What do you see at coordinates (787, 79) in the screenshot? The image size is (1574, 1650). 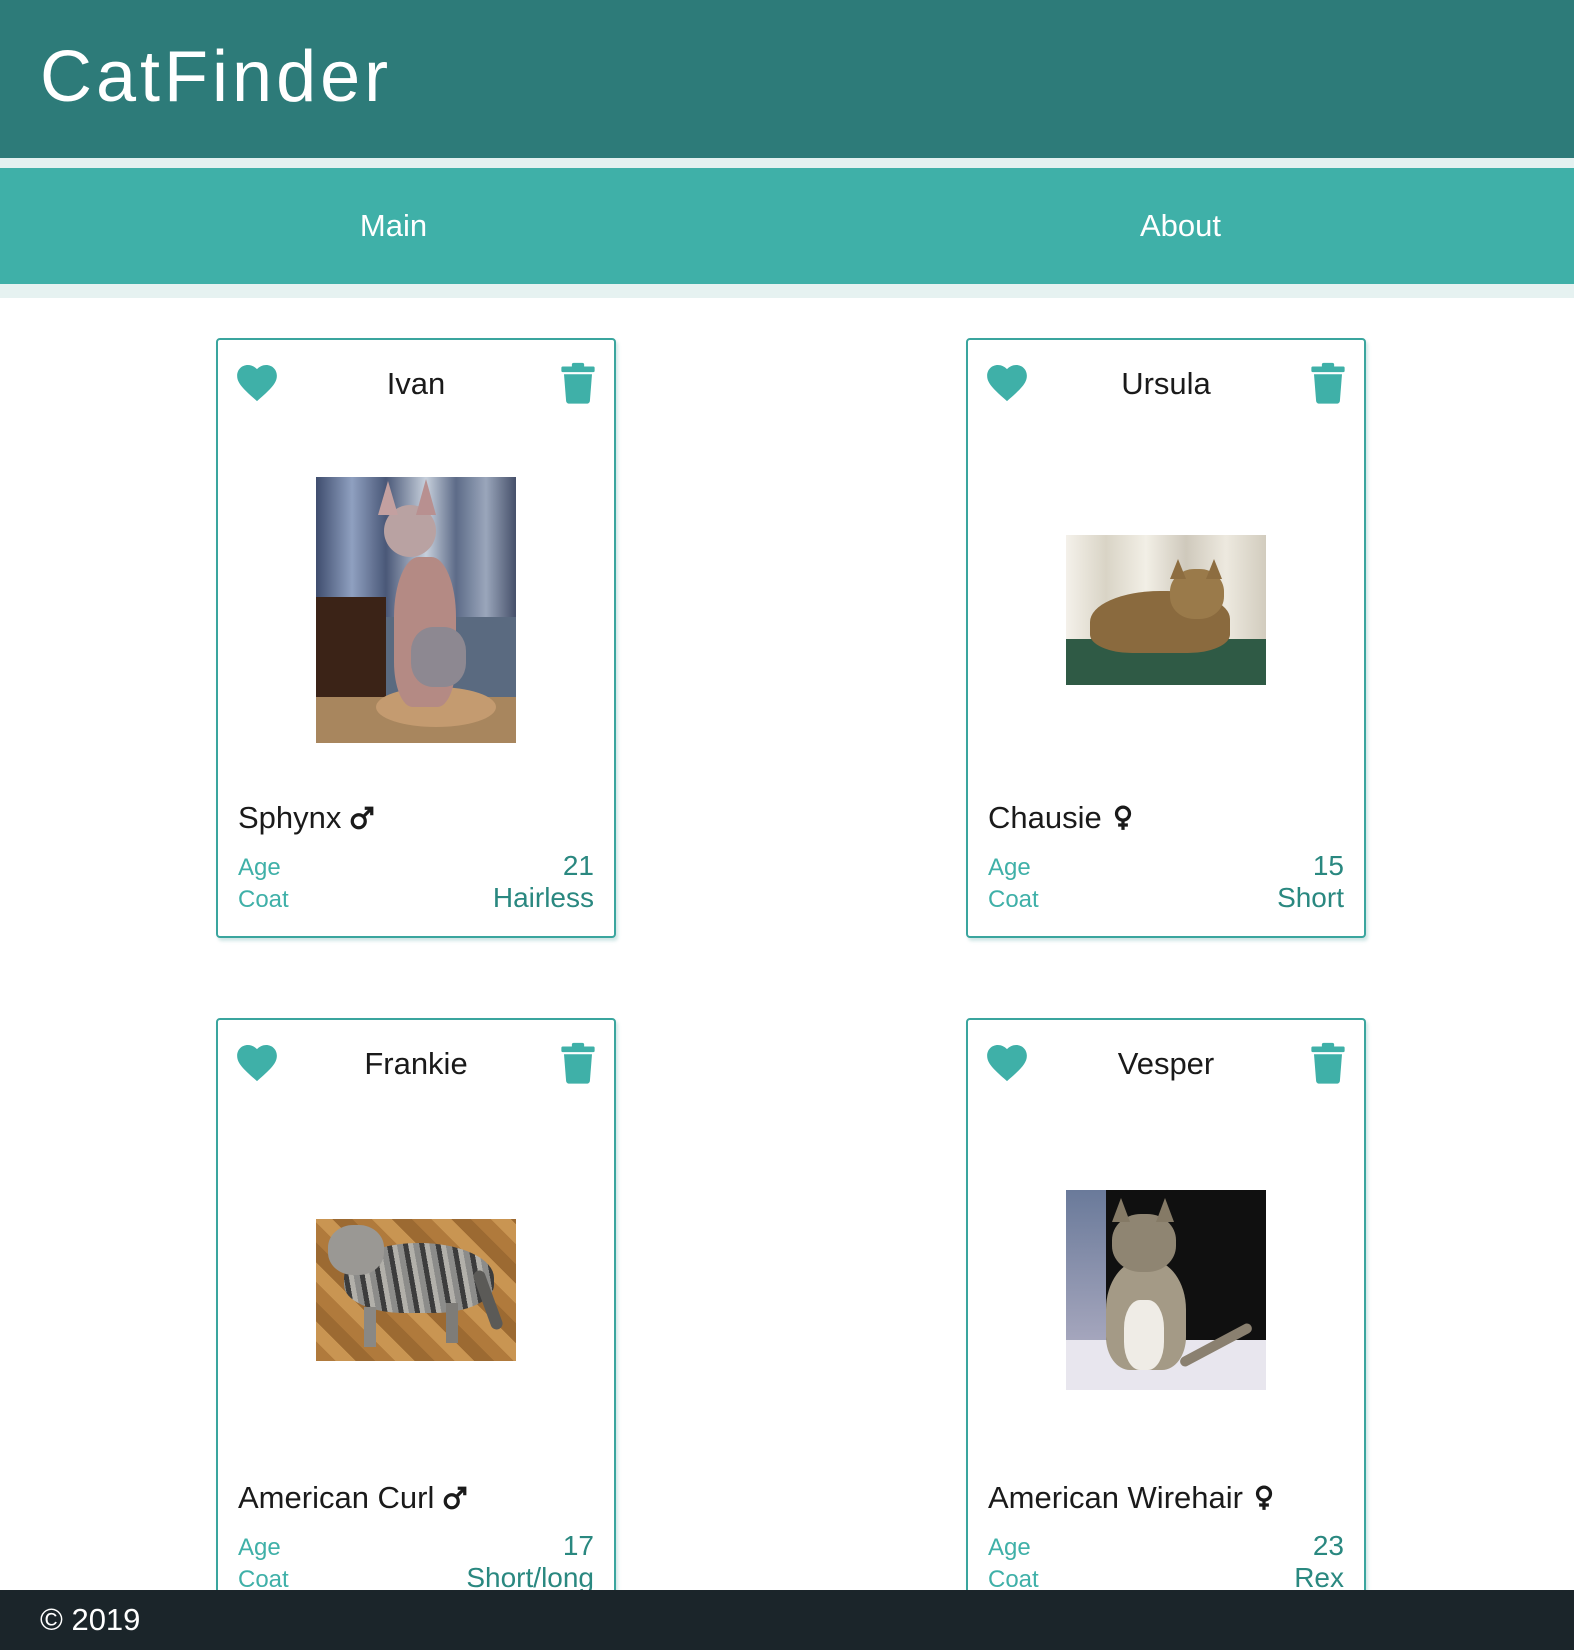 I see `app-header: CatFinder` at bounding box center [787, 79].